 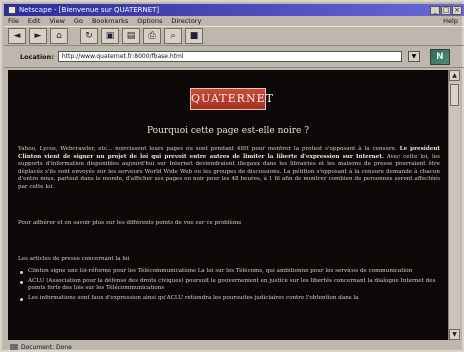 What do you see at coordinates (149, 21) in the screenshot?
I see `menu-options: Options` at bounding box center [149, 21].